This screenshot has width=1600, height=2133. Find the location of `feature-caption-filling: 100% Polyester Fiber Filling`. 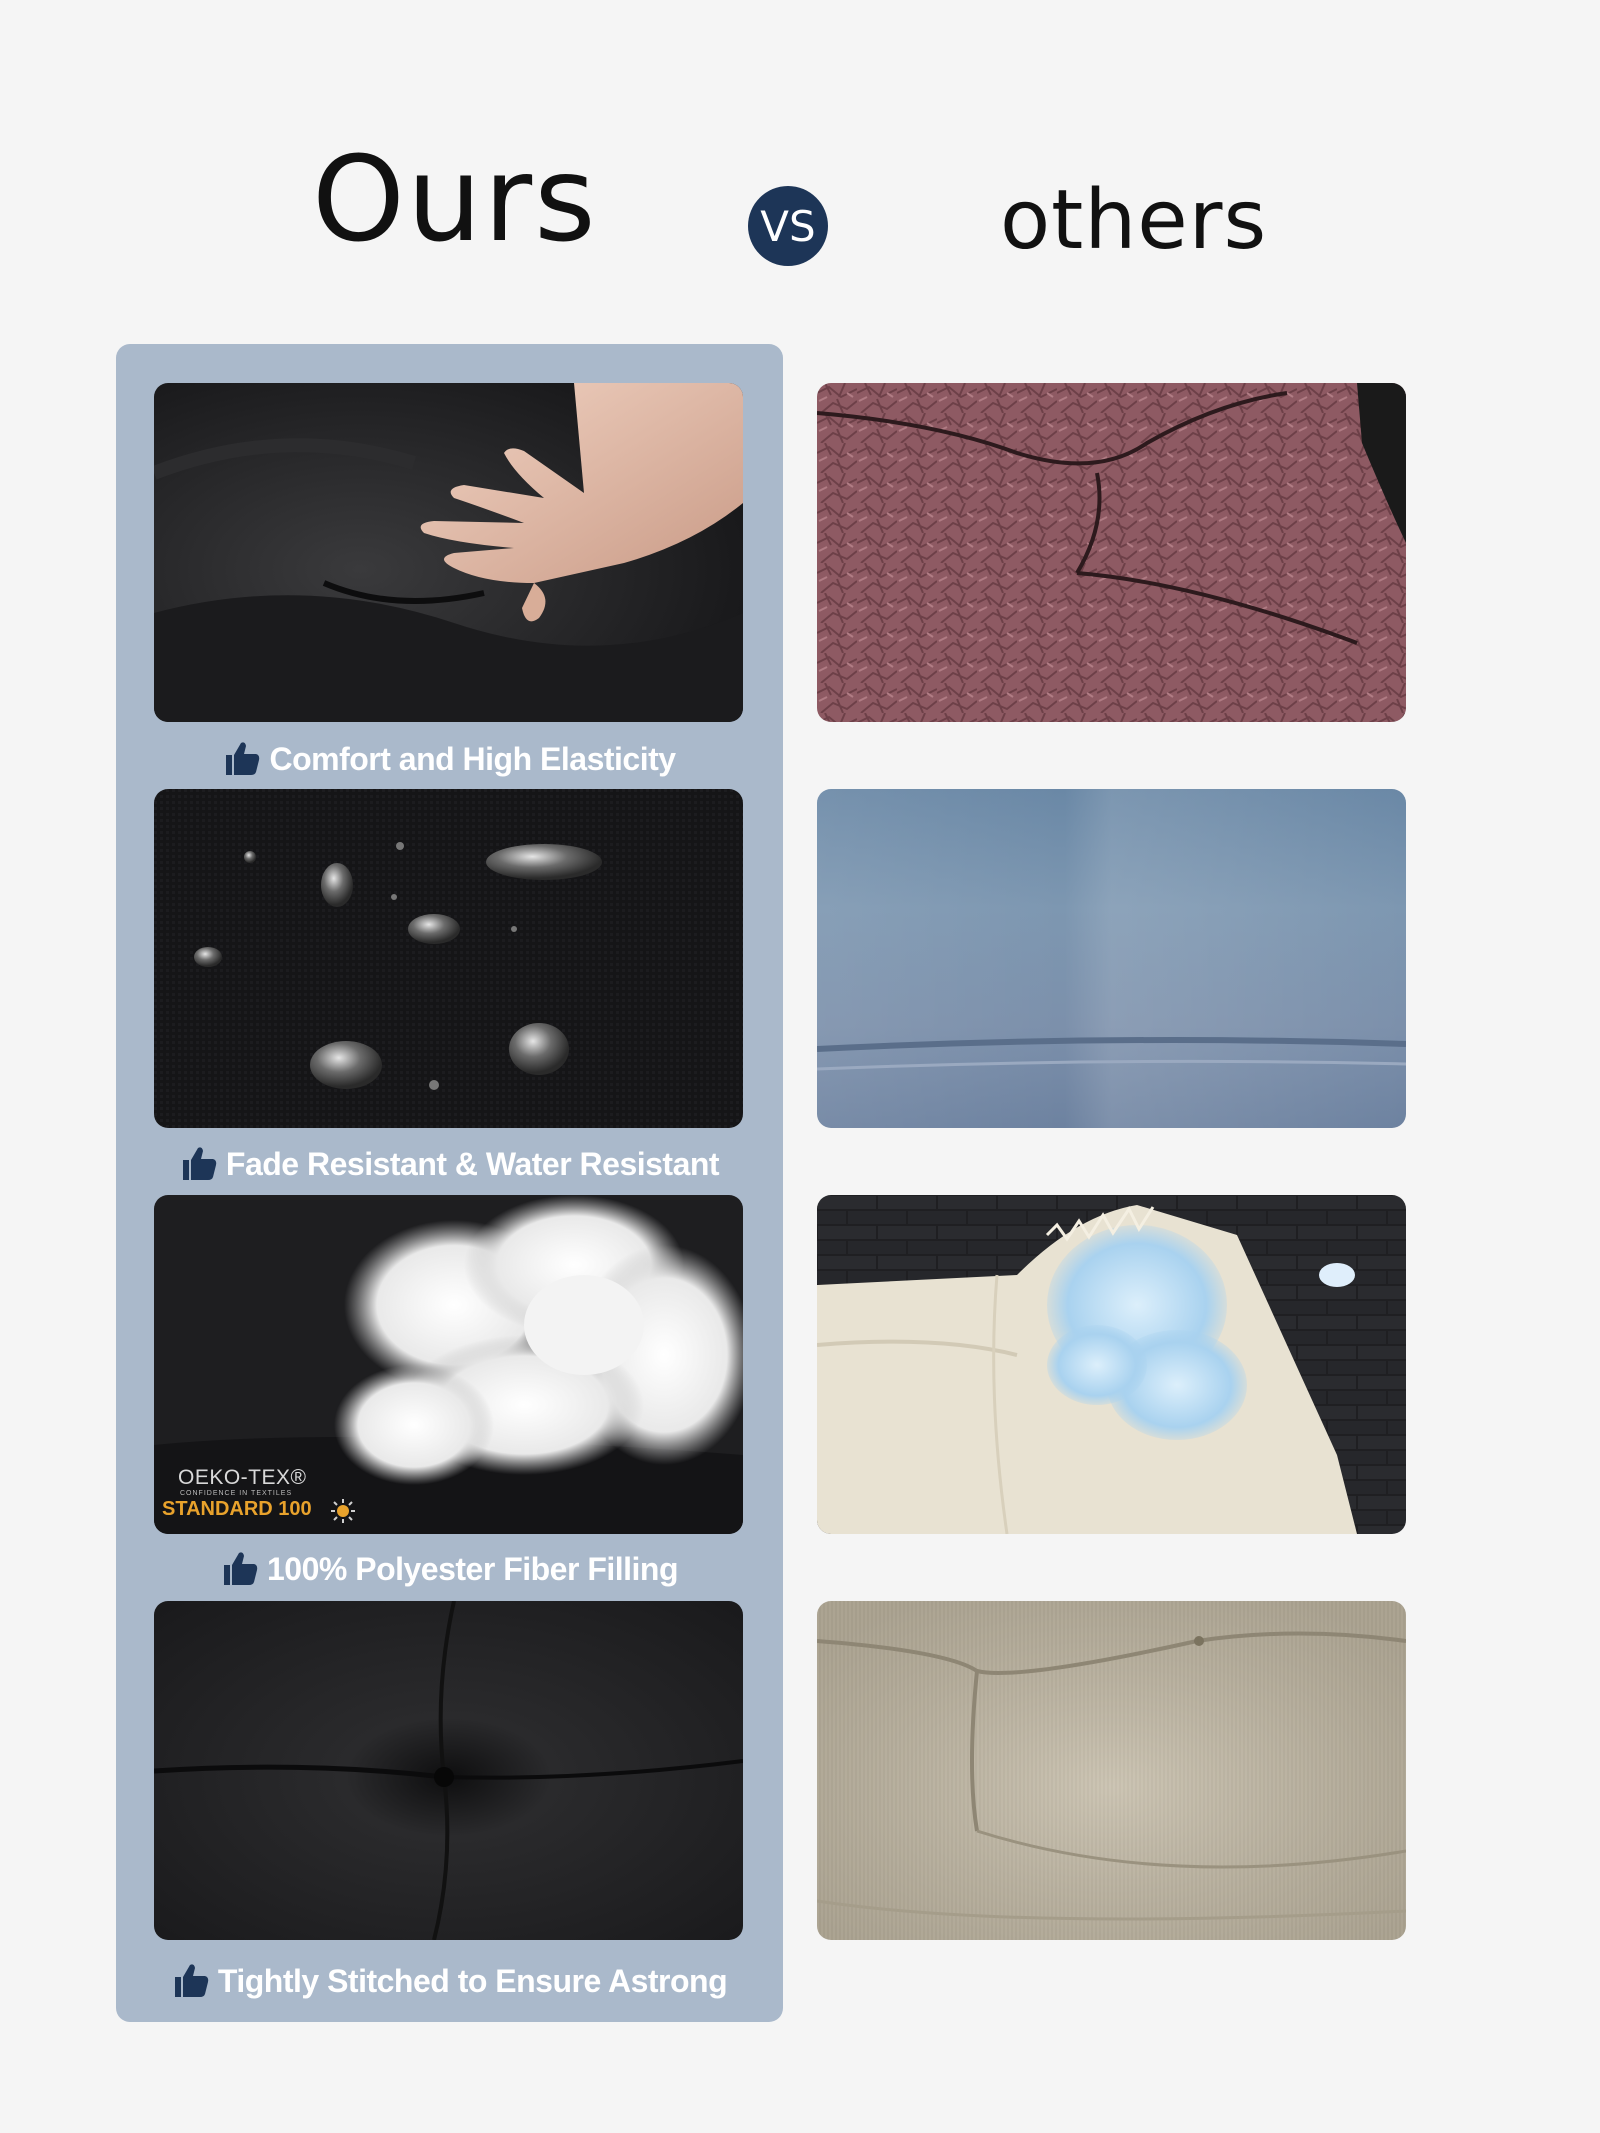

feature-caption-filling: 100% Polyester Fiber Filling is located at coordinates (449, 1569).